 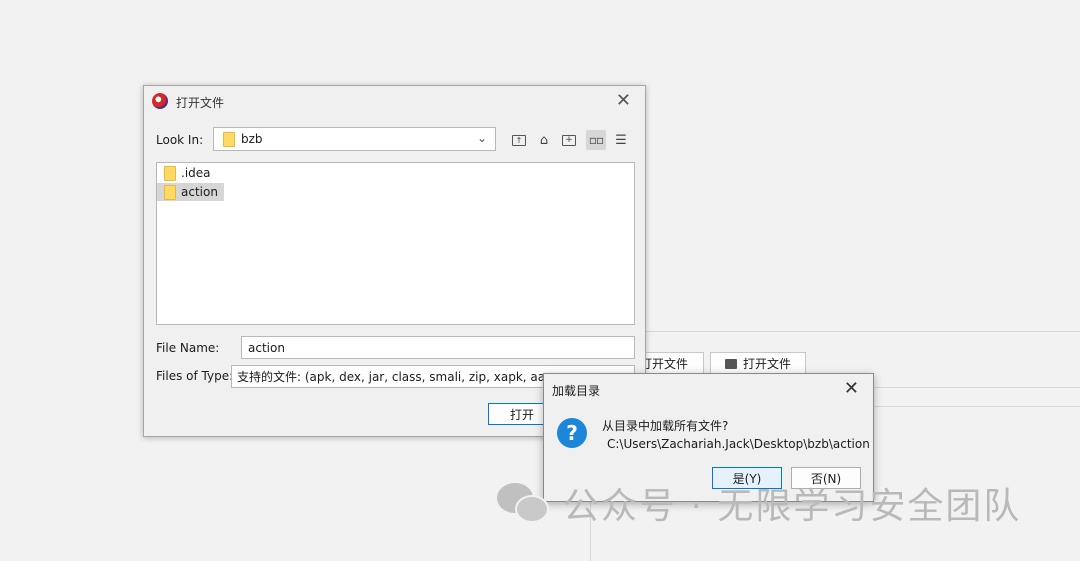 I want to click on open-button-label: 打开, so click(x=521, y=414).